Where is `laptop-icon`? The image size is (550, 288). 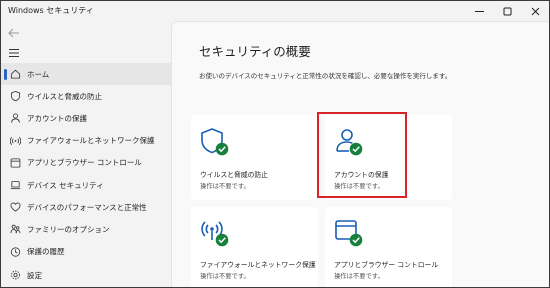
laptop-icon is located at coordinates (15, 185).